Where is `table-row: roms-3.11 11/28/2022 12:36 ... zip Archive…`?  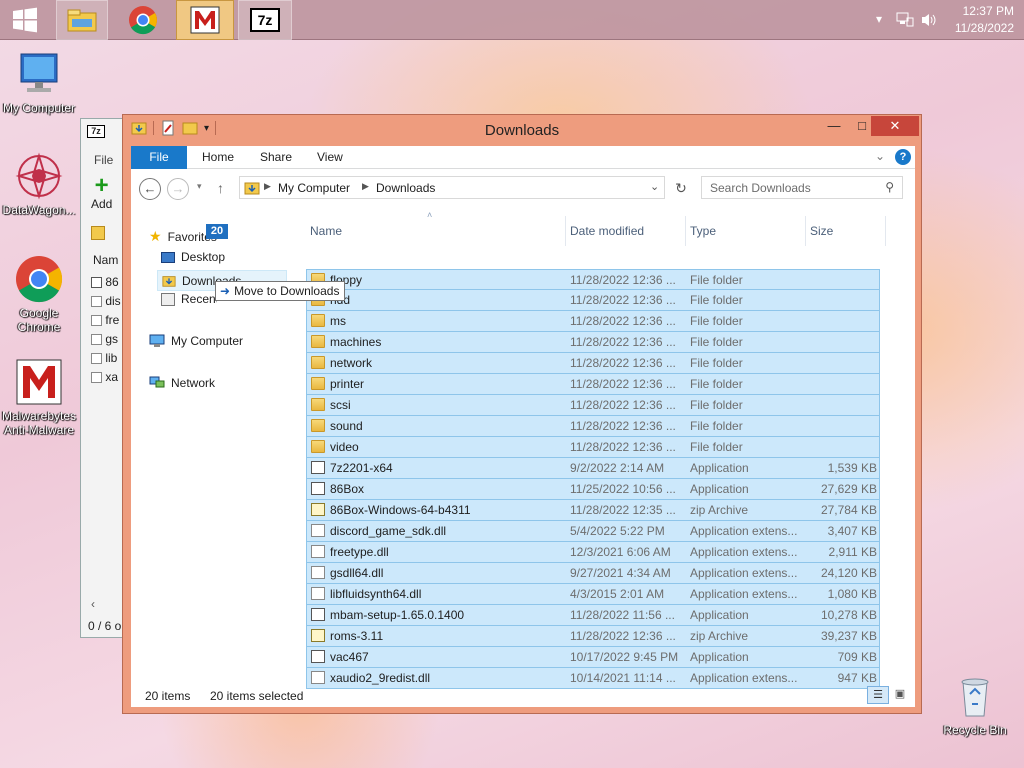
table-row: roms-3.11 11/28/2022 12:36 ... zip Archive… is located at coordinates (593, 636).